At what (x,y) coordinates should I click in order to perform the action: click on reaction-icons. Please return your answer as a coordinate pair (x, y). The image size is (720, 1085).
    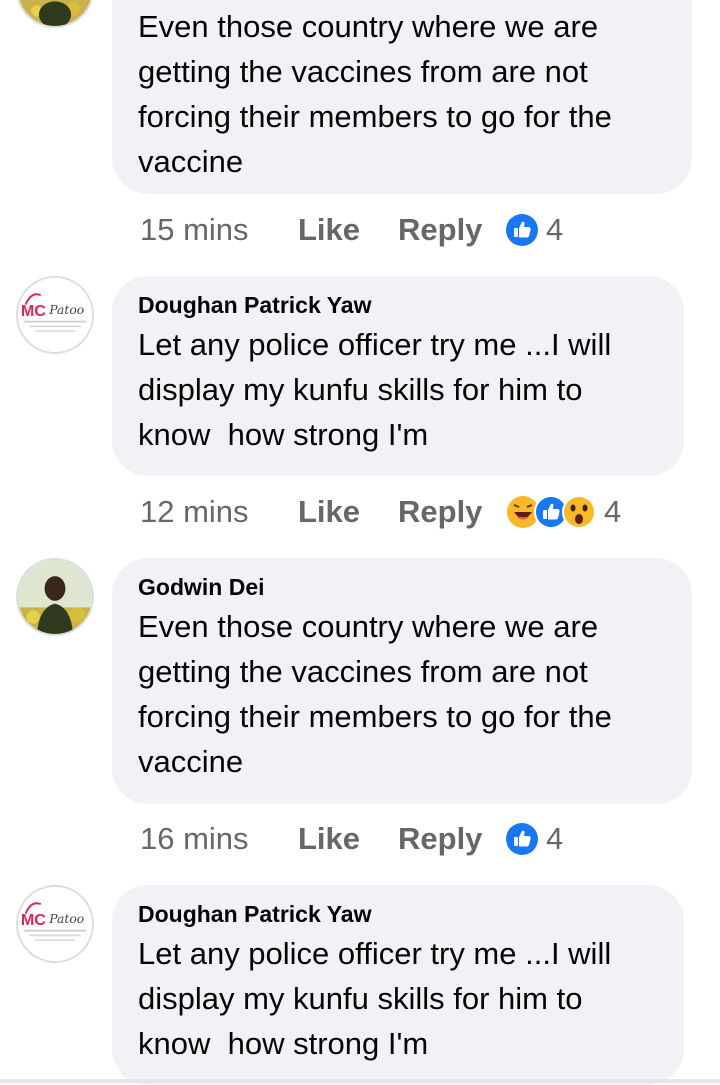
    Looking at the image, I should click on (551, 512).